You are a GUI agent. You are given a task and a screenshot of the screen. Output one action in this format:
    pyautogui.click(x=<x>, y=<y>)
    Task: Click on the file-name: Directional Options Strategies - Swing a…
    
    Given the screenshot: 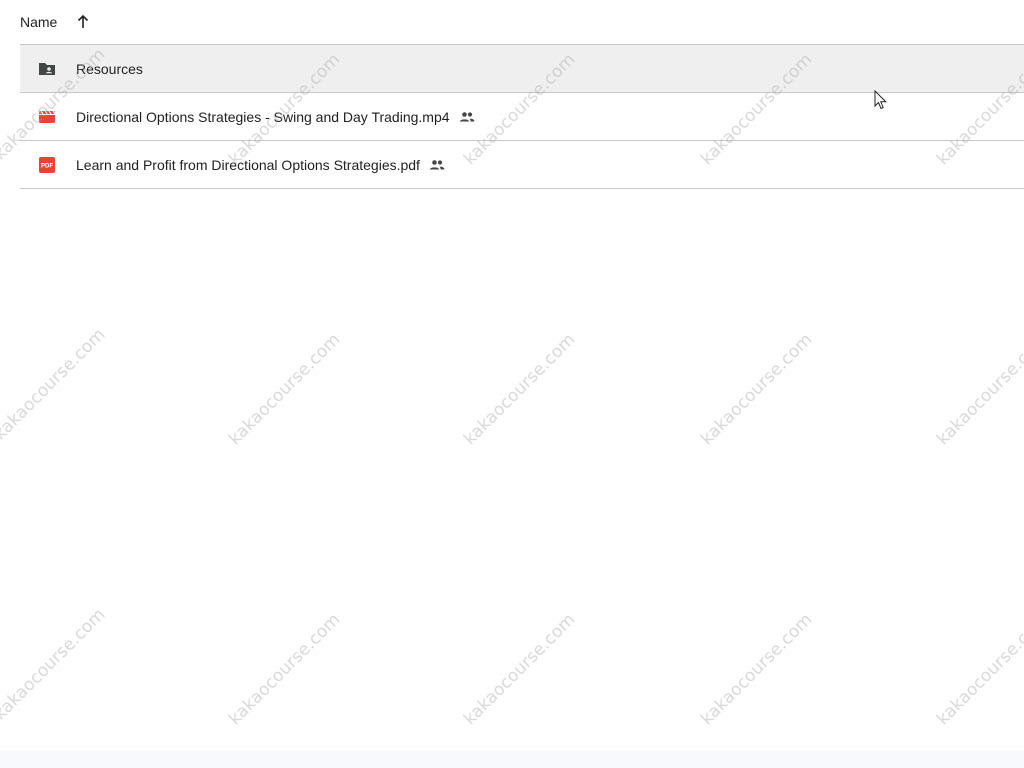 What is the action you would take?
    pyautogui.click(x=263, y=116)
    